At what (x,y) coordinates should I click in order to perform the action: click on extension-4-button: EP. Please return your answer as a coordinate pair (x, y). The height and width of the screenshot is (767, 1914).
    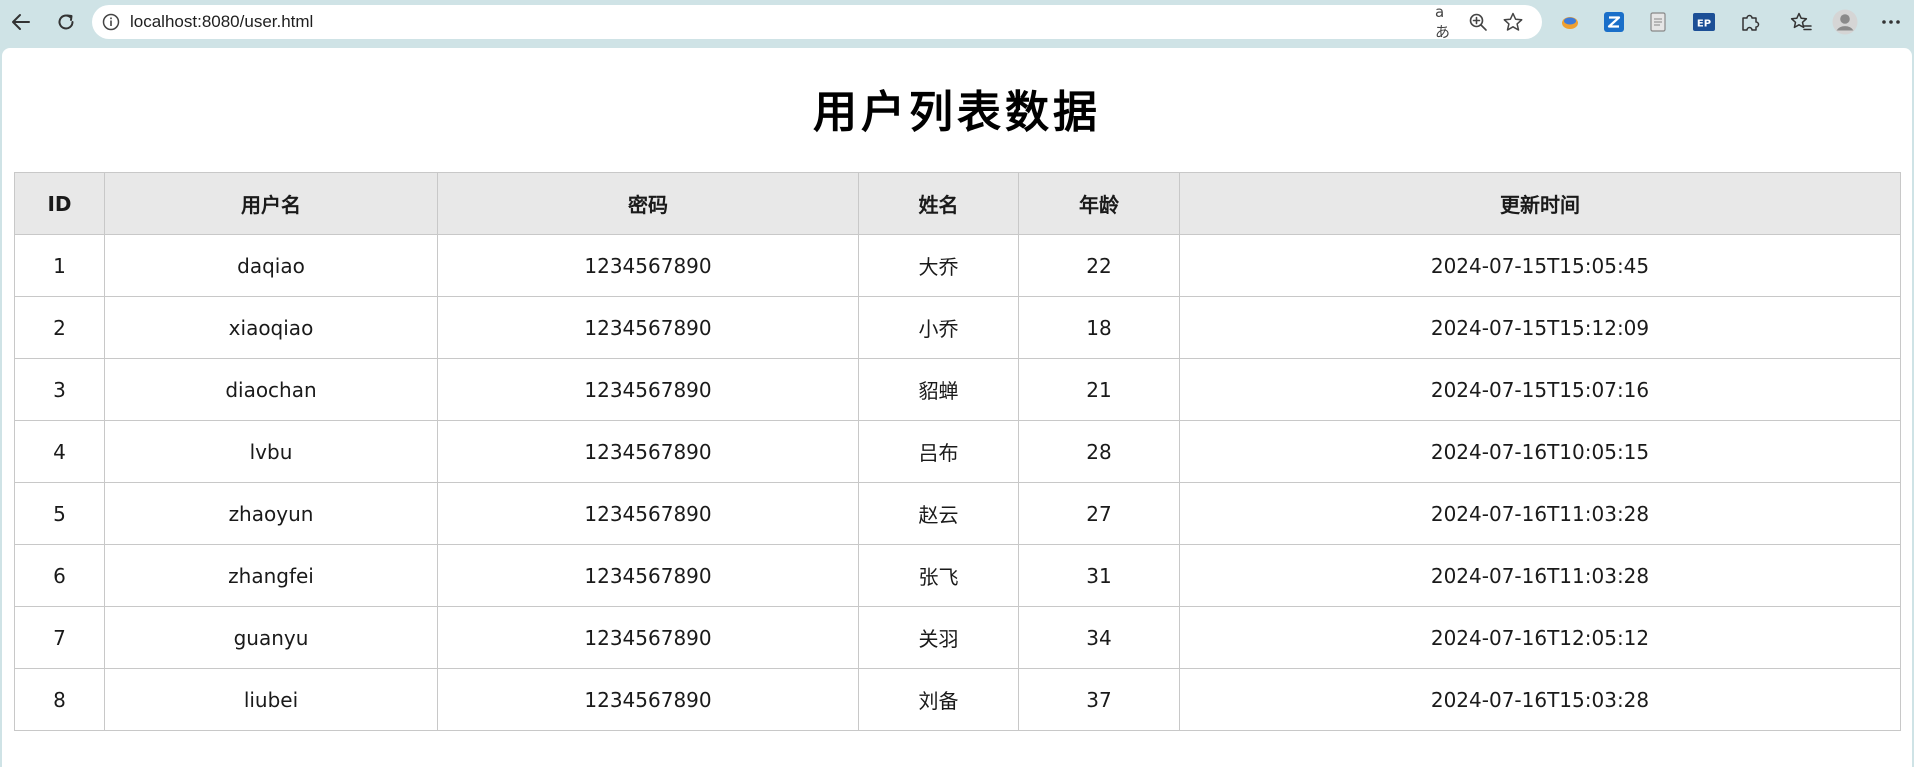
    Looking at the image, I should click on (1704, 22).